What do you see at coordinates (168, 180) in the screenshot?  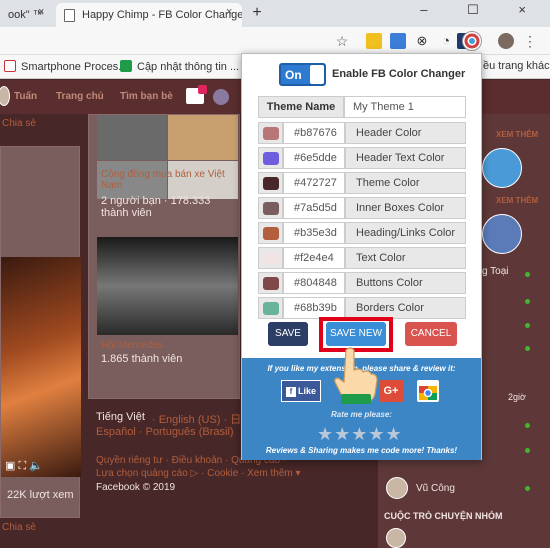 I see `group-name: Cộng đồng mua bán xe Việt Nam` at bounding box center [168, 180].